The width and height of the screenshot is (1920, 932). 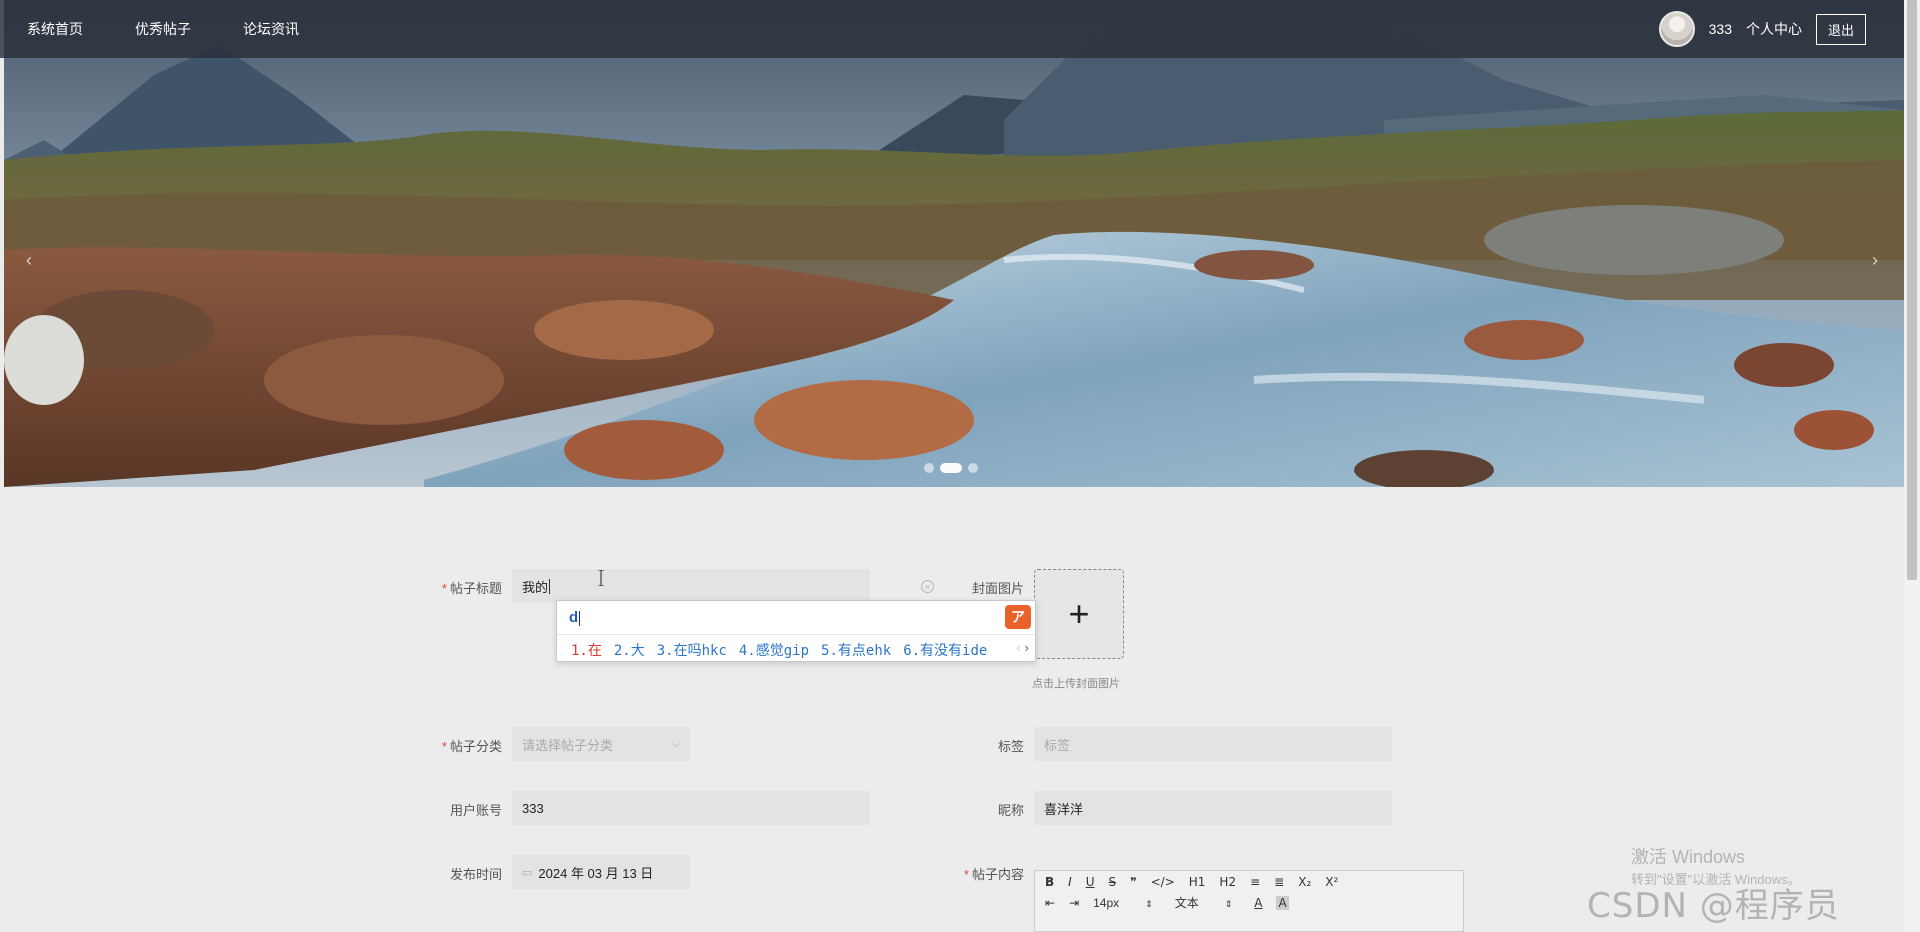 I want to click on font-color-icon: A, so click(x=1258, y=903).